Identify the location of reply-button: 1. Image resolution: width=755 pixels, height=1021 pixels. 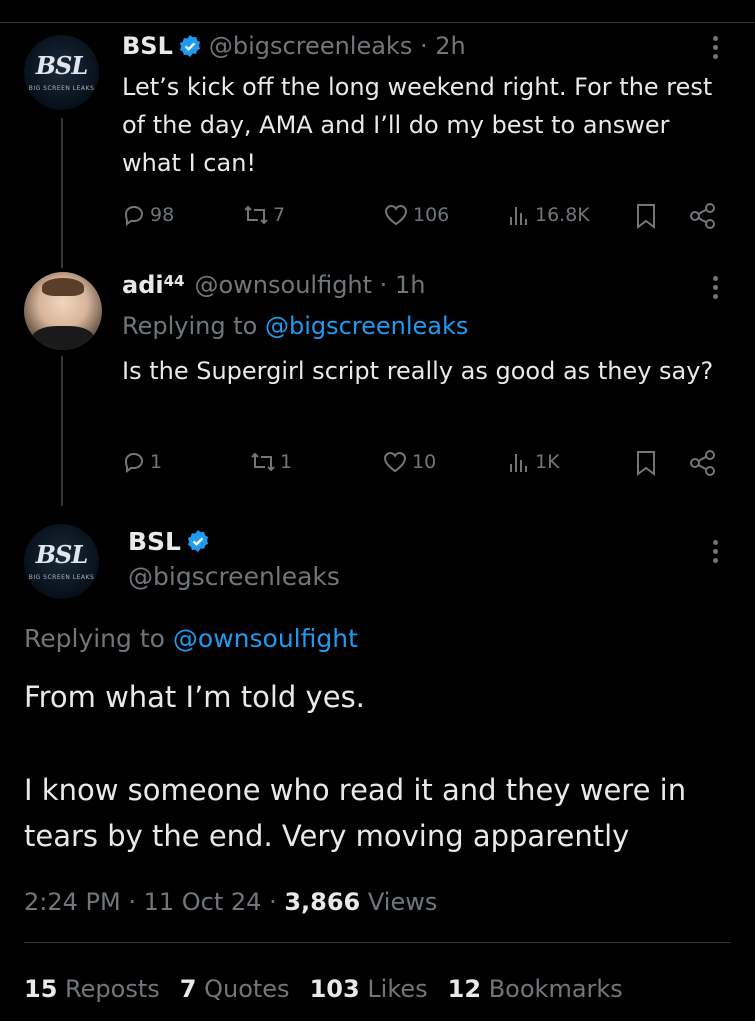
(142, 462).